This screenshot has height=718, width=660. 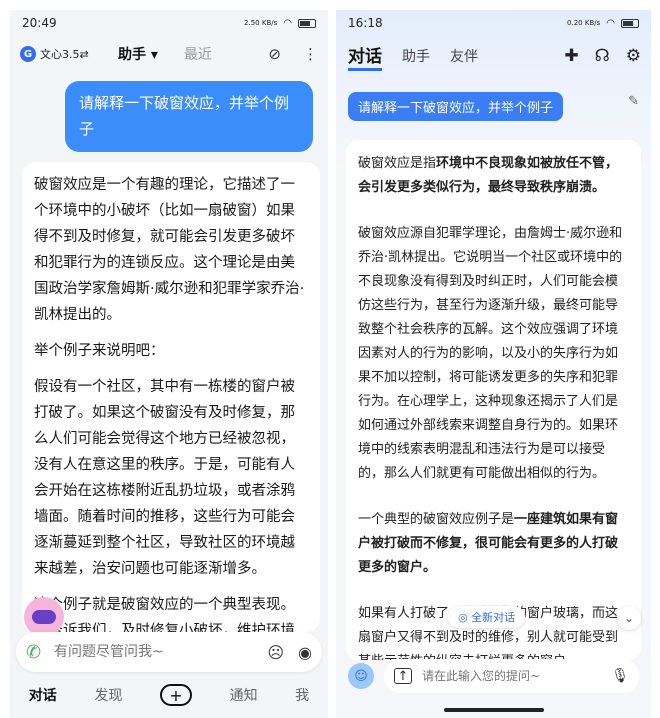 What do you see at coordinates (44, 617) in the screenshot?
I see `mascot-avatar` at bounding box center [44, 617].